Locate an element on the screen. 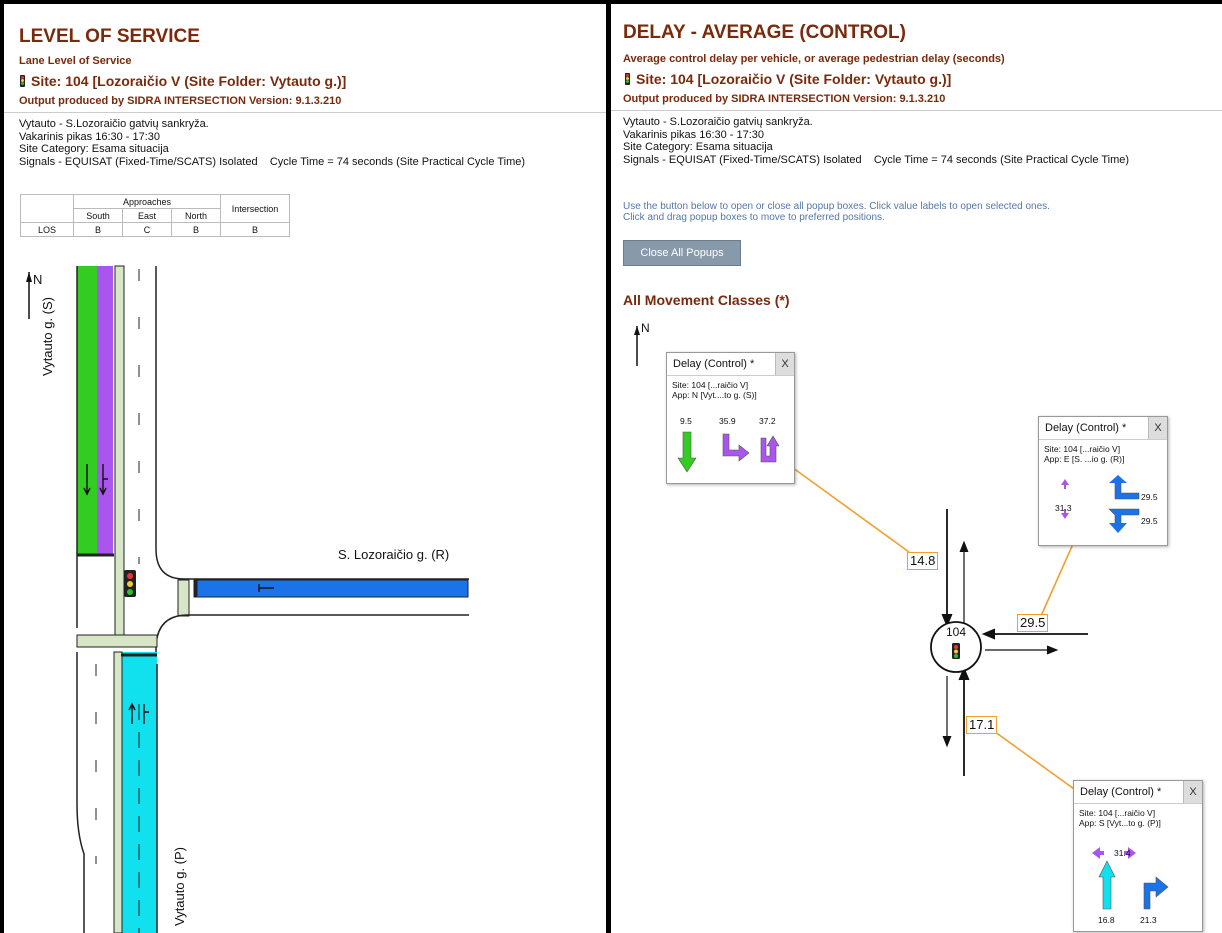 The image size is (1222, 933). node-id: 104 is located at coordinates (956, 632).